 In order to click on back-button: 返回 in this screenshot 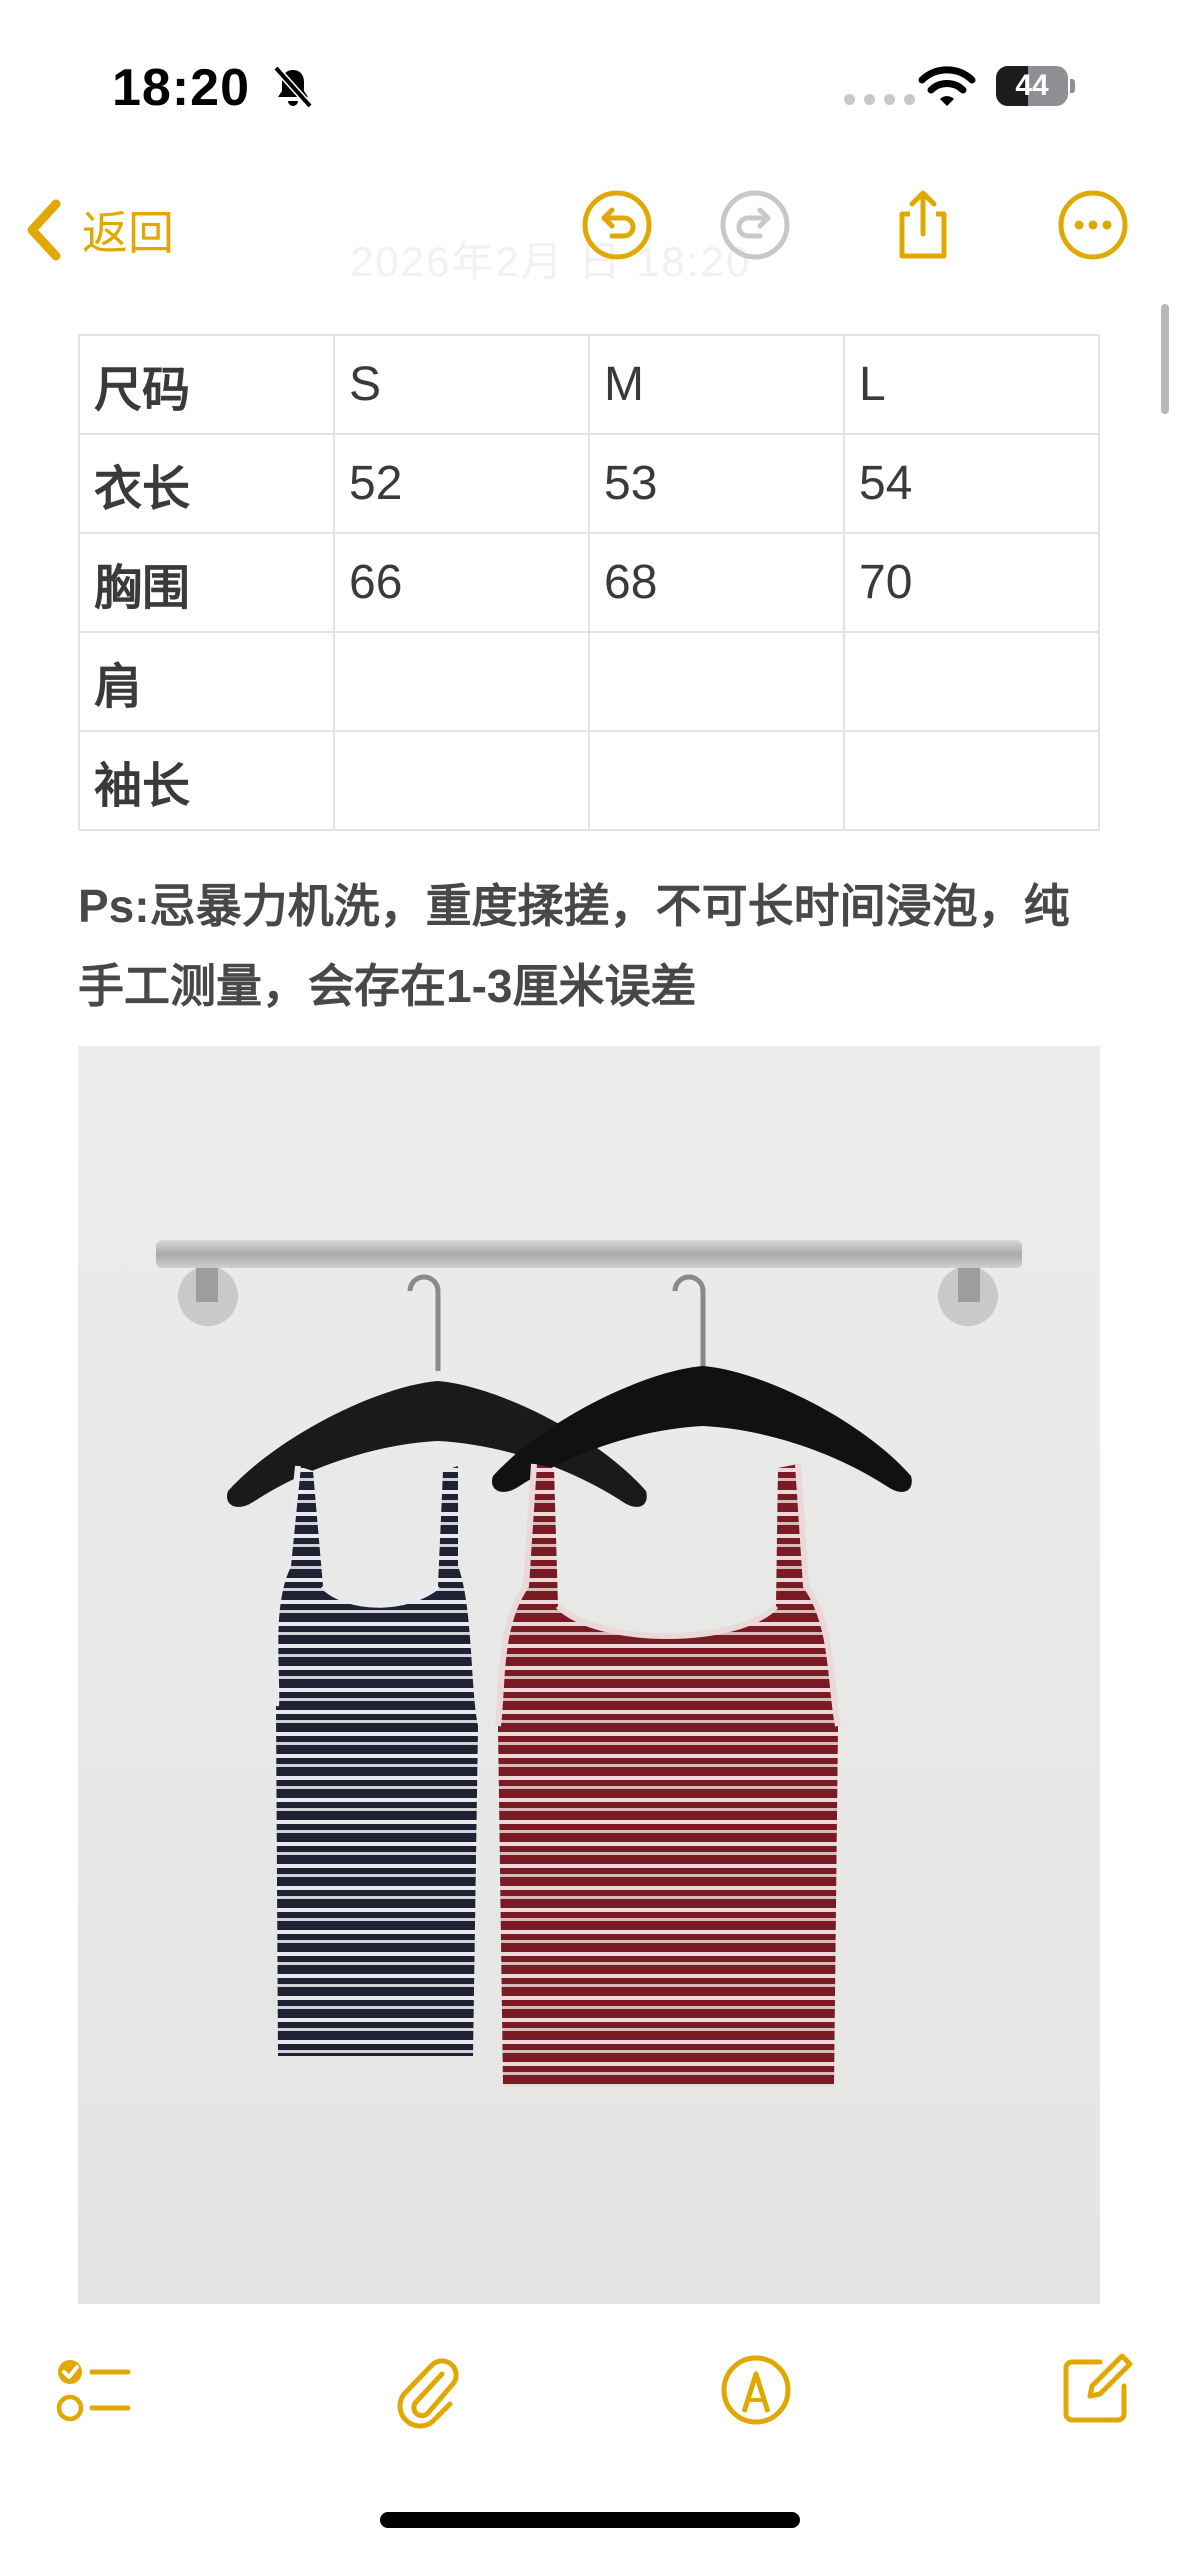, I will do `click(99, 230)`.